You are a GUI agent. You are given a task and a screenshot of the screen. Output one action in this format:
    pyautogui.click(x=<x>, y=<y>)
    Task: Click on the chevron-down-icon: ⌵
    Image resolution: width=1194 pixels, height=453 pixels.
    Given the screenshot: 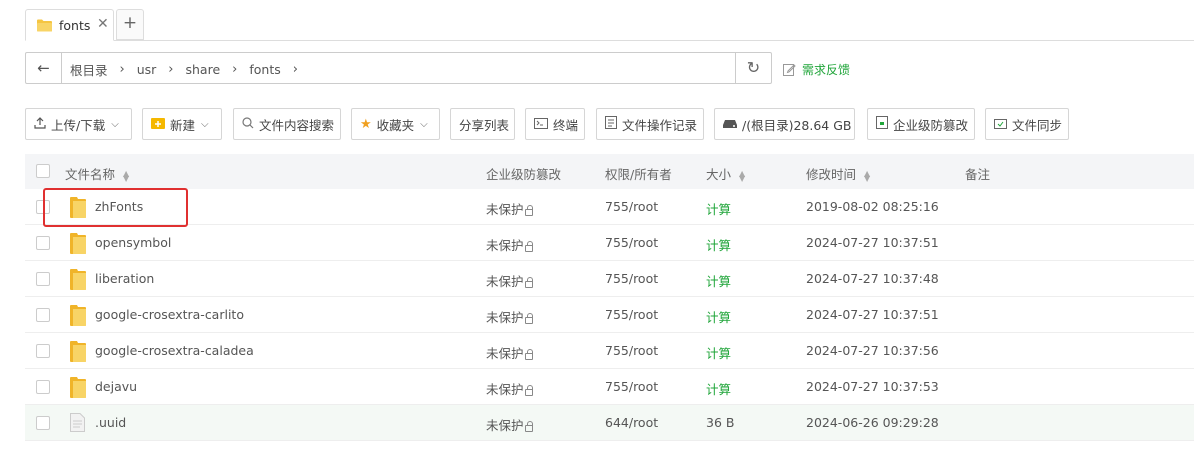 What is the action you would take?
    pyautogui.click(x=424, y=124)
    